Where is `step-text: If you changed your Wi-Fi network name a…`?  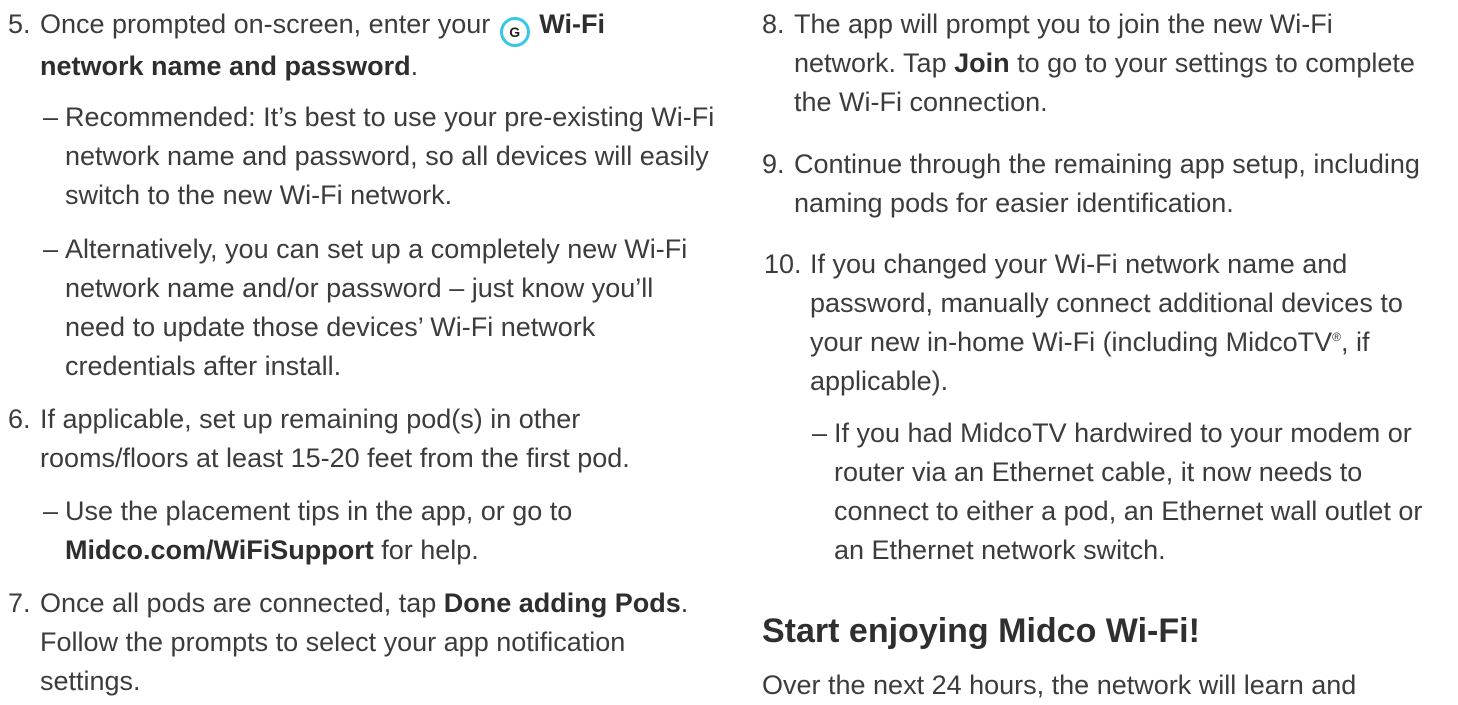 step-text: If you changed your Wi-Fi network name a… is located at coordinates (1106, 303).